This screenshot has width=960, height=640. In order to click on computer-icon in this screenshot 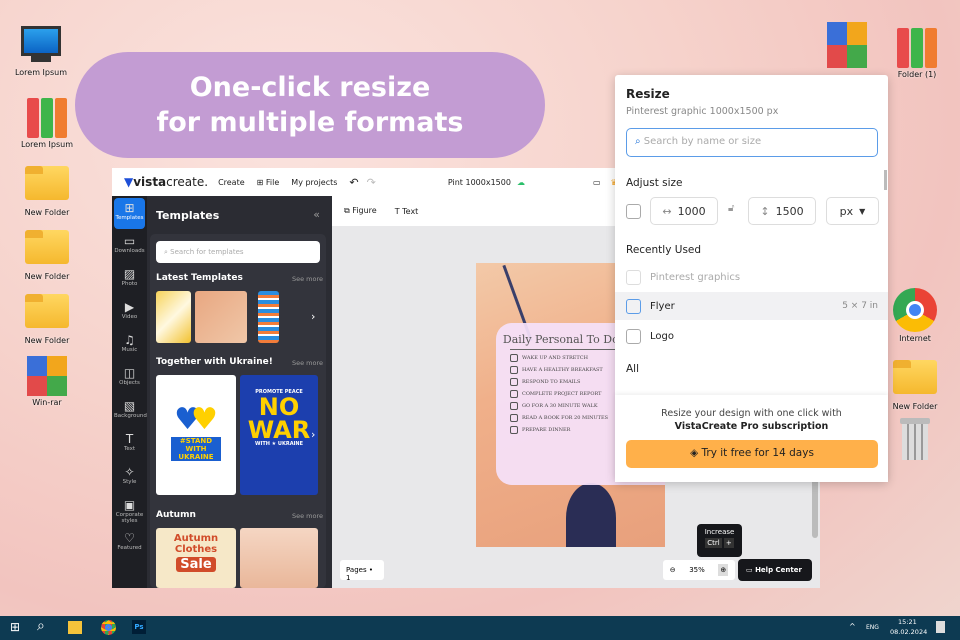, I will do `click(41, 46)`.